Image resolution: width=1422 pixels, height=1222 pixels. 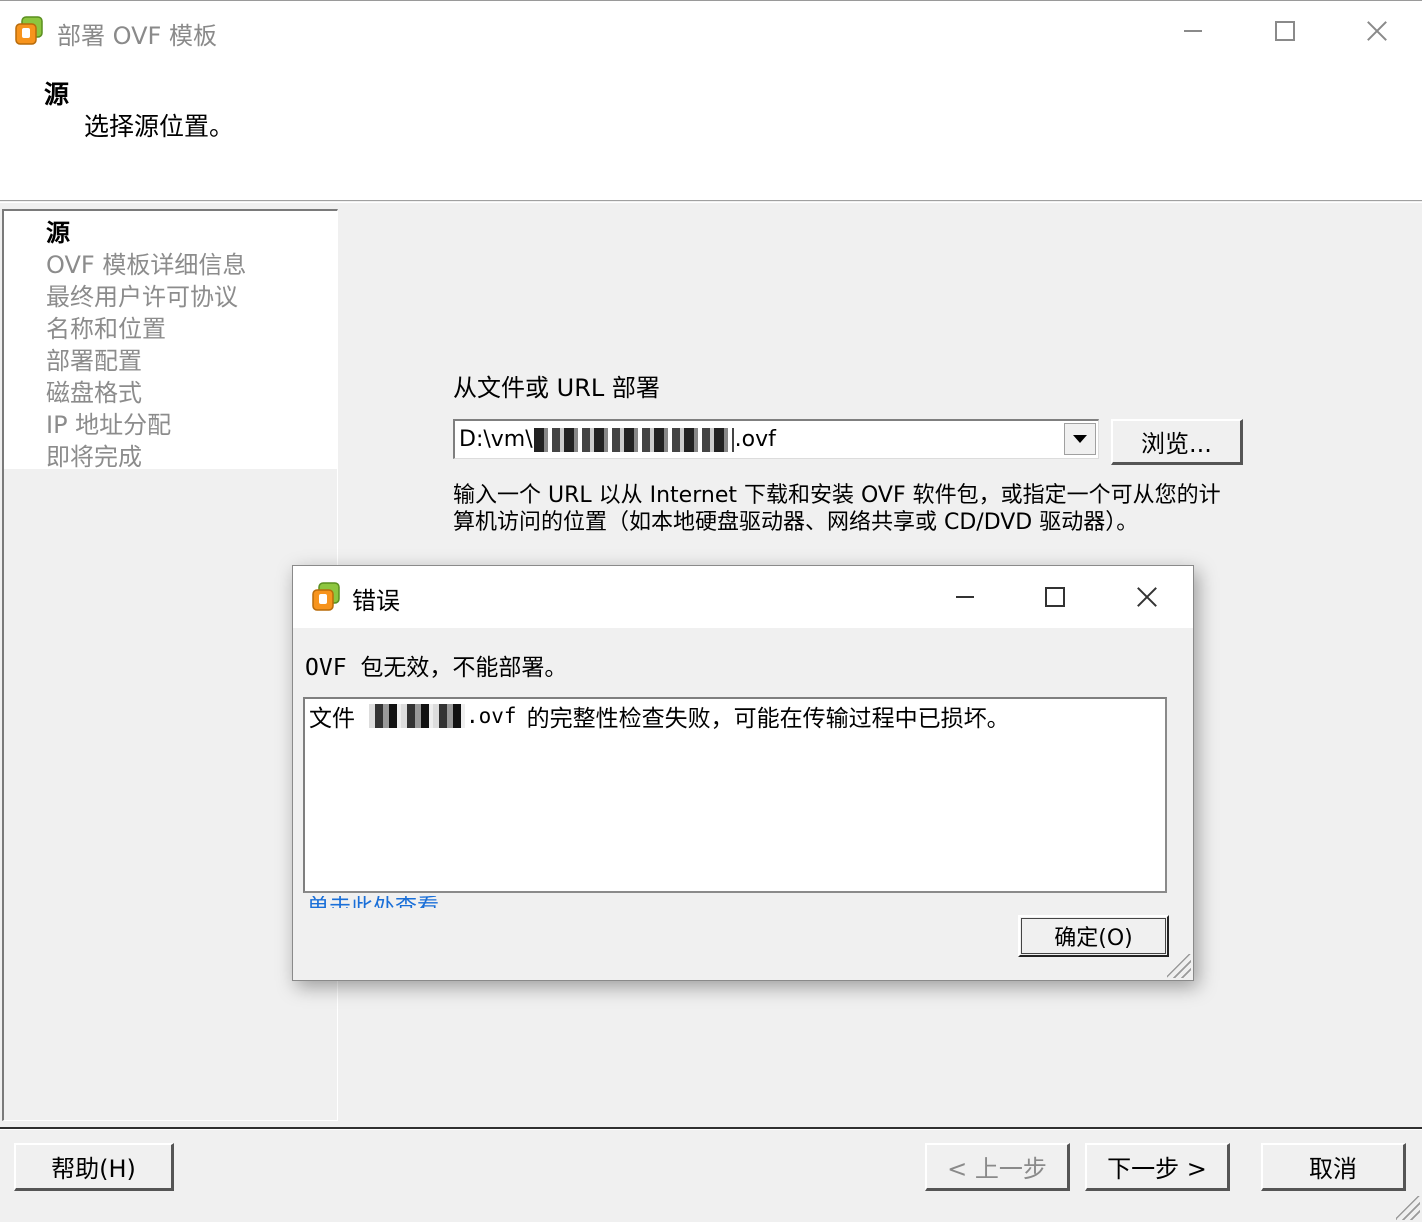 I want to click on step-ip-allocation: IP 地址分配, so click(x=109, y=425).